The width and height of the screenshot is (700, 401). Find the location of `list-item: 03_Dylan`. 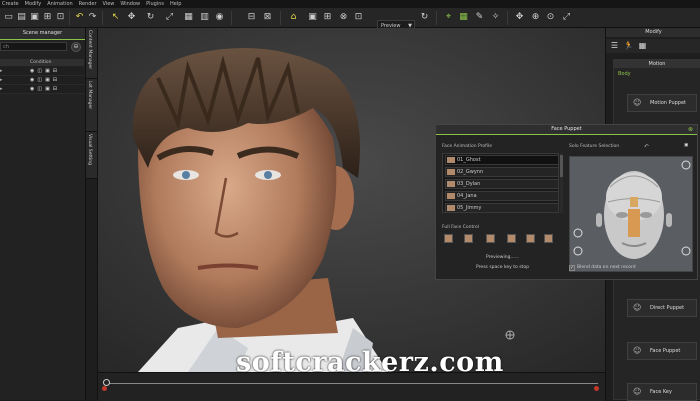

list-item: 03_Dylan is located at coordinates (502, 184).